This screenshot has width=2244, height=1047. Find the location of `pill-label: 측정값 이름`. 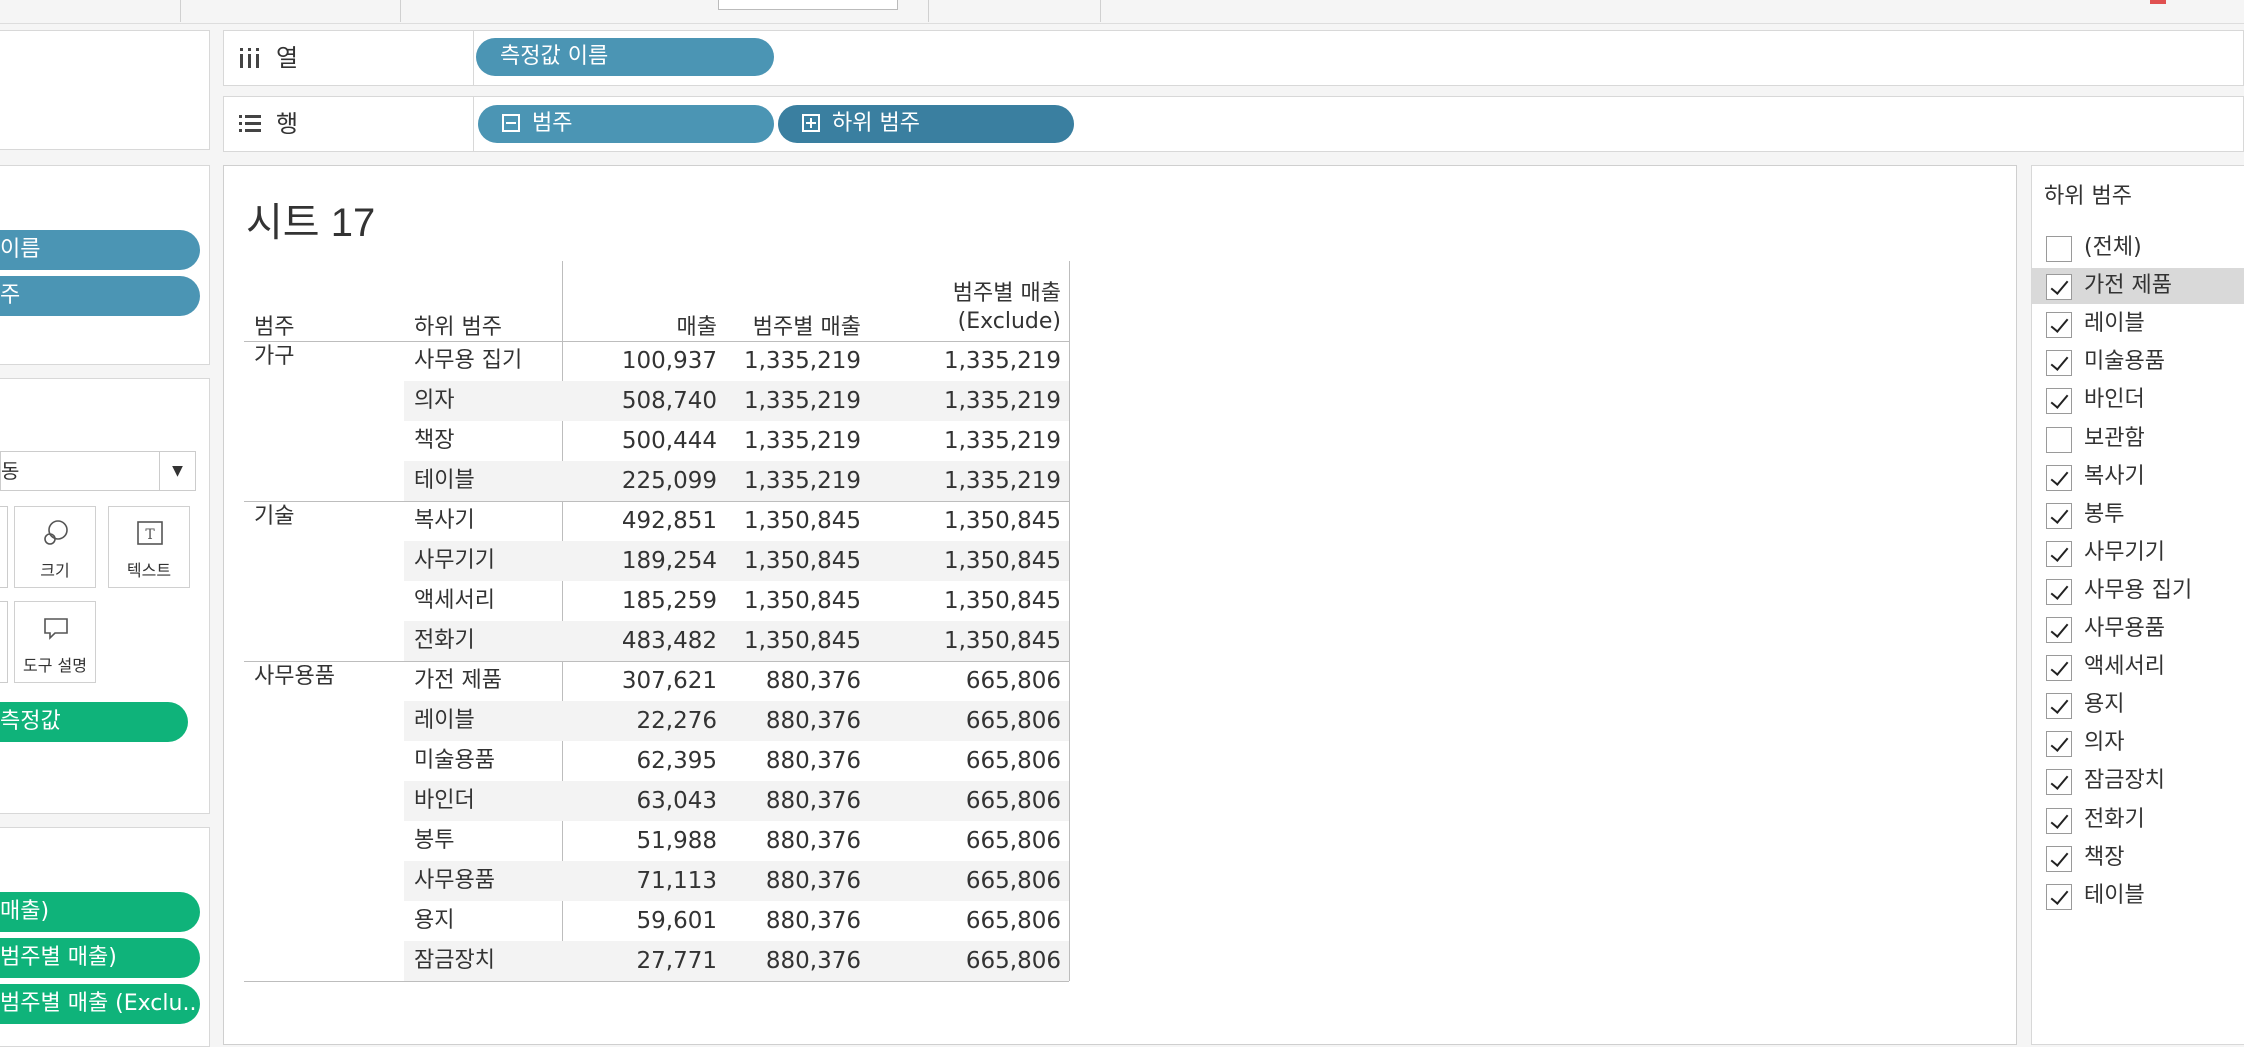

pill-label: 측정값 이름 is located at coordinates (554, 56).